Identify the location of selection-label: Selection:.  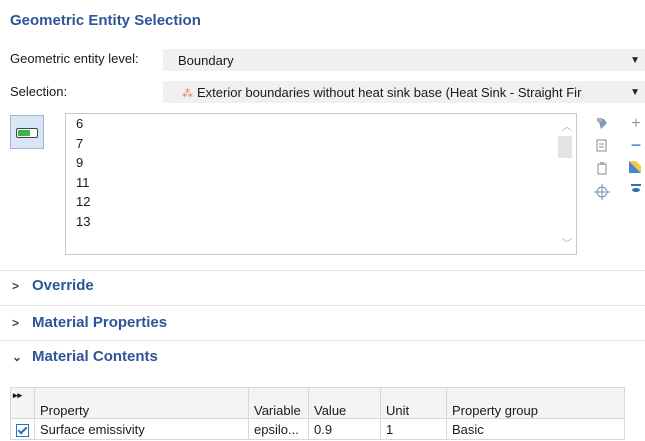
(39, 91).